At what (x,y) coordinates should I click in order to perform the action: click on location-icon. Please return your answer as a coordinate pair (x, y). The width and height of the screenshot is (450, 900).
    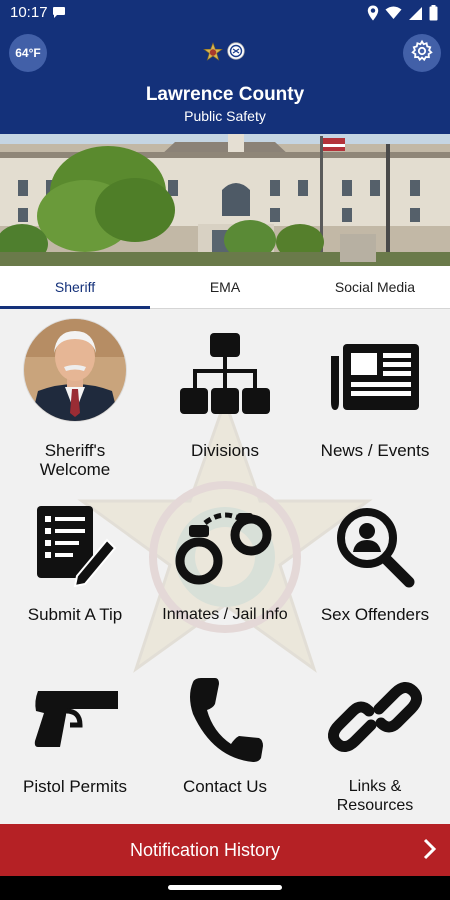
    Looking at the image, I should click on (373, 15).